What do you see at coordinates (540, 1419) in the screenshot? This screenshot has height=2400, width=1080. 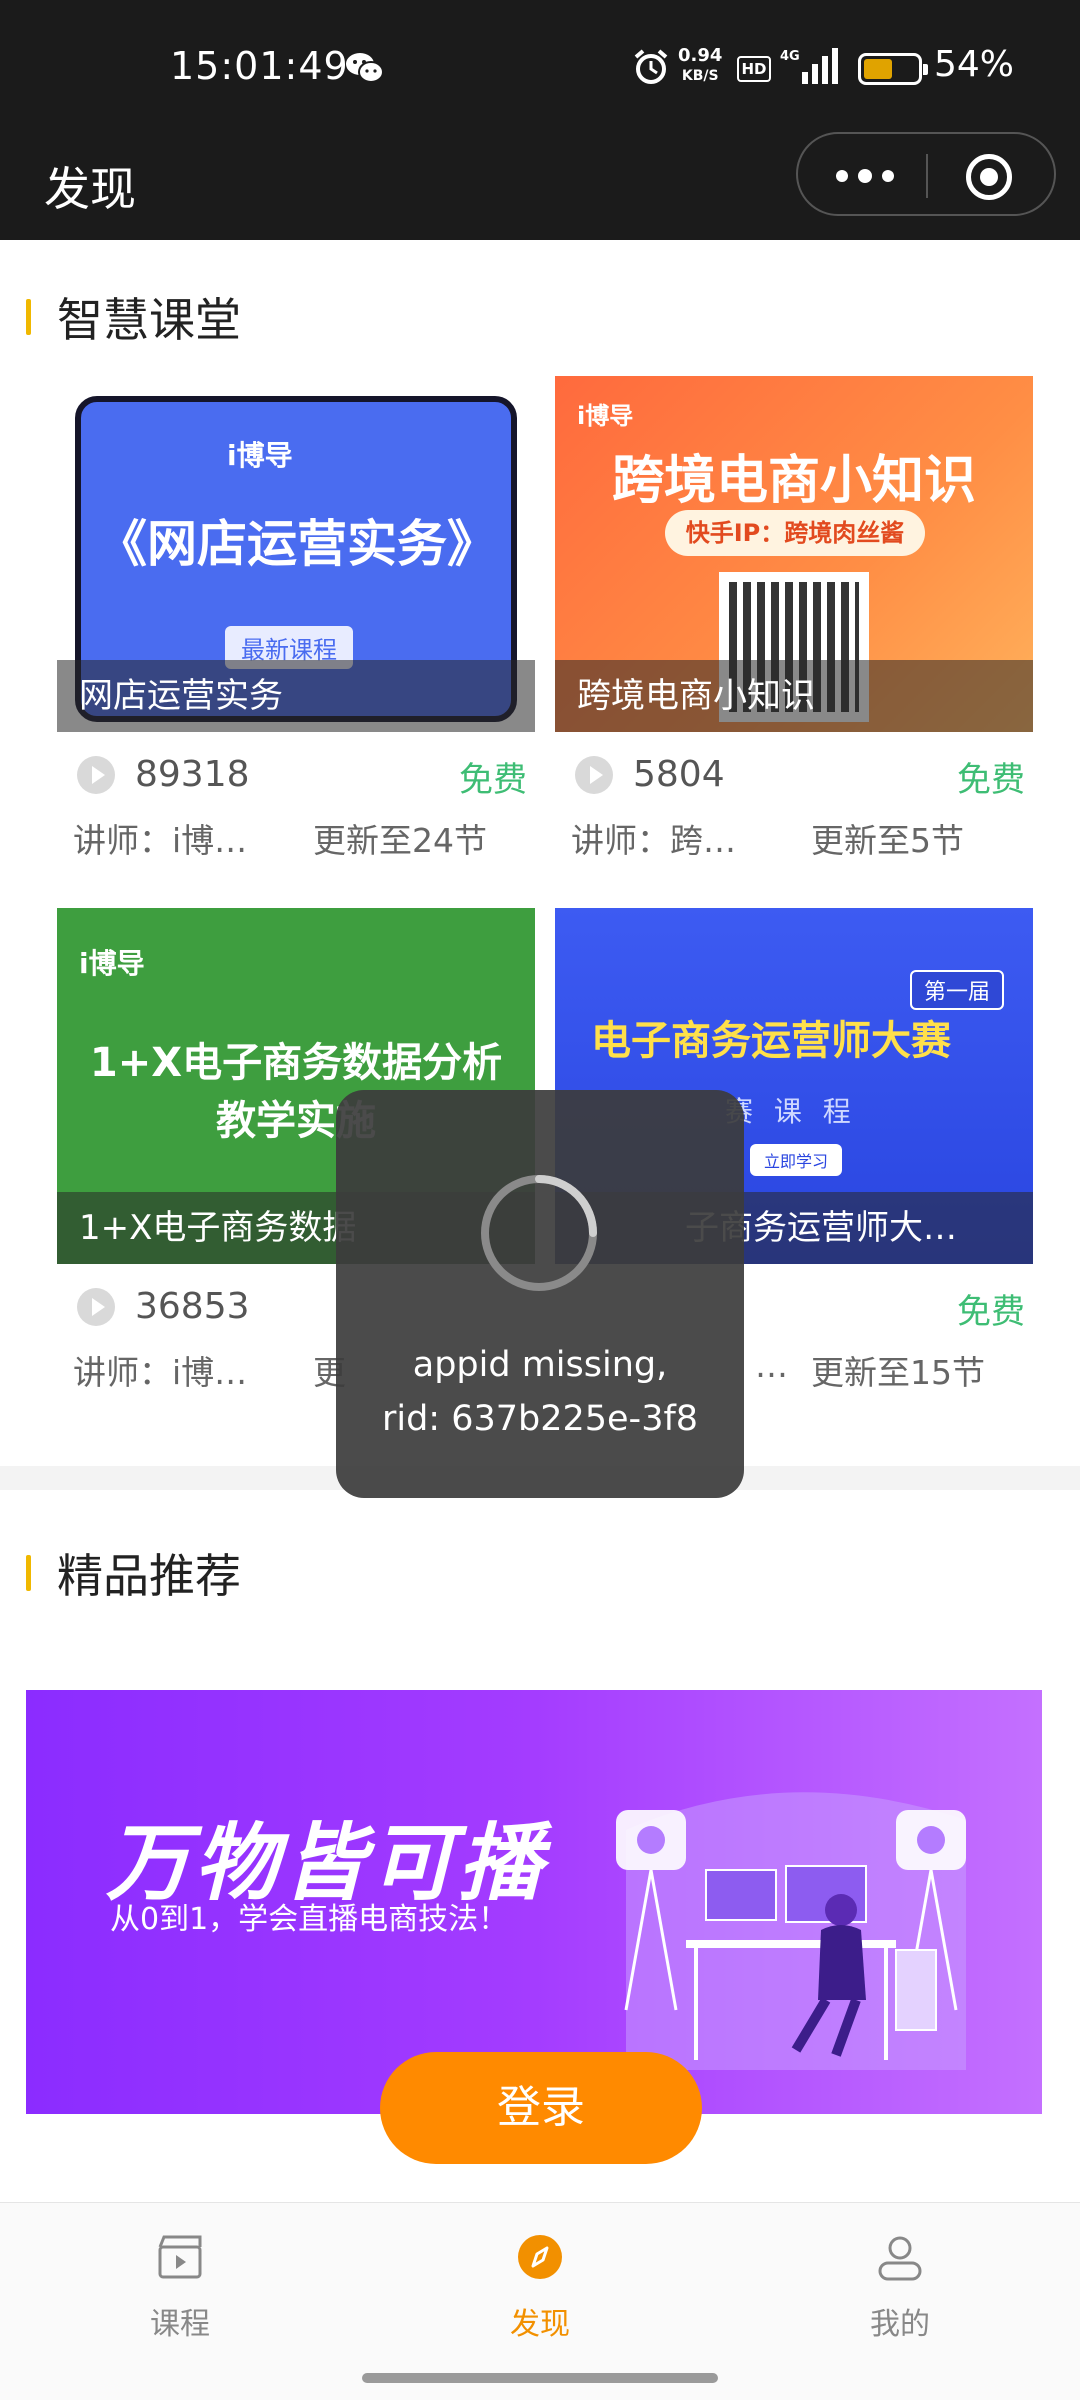 I see `toast-line2: rid: 637b225e-3f8` at bounding box center [540, 1419].